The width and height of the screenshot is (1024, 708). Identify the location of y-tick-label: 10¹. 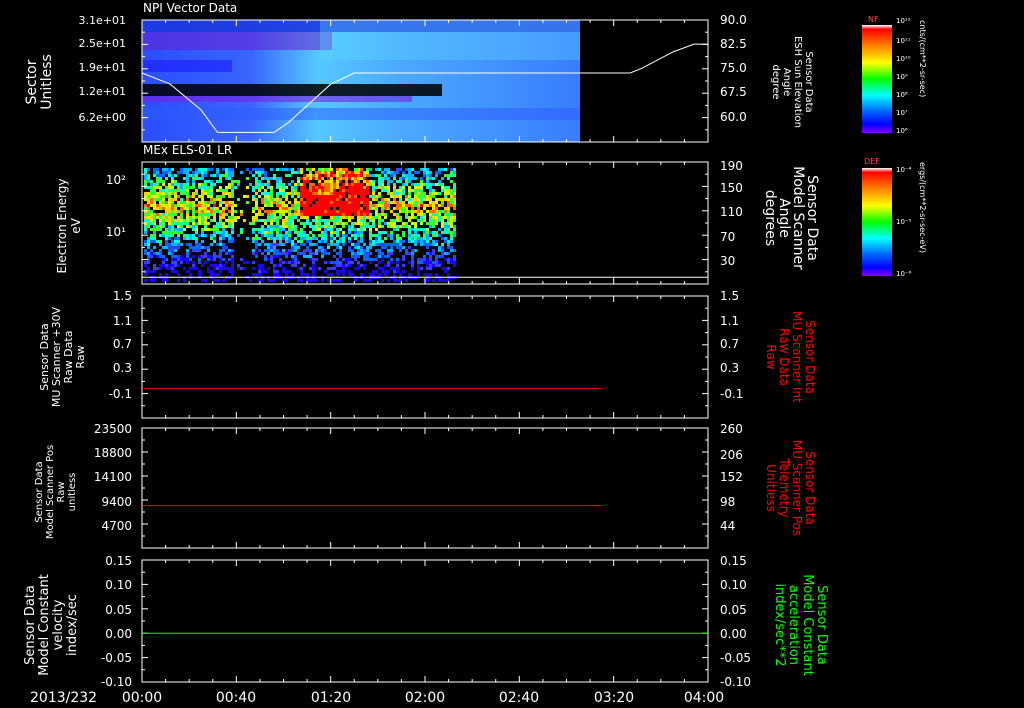
(116, 232).